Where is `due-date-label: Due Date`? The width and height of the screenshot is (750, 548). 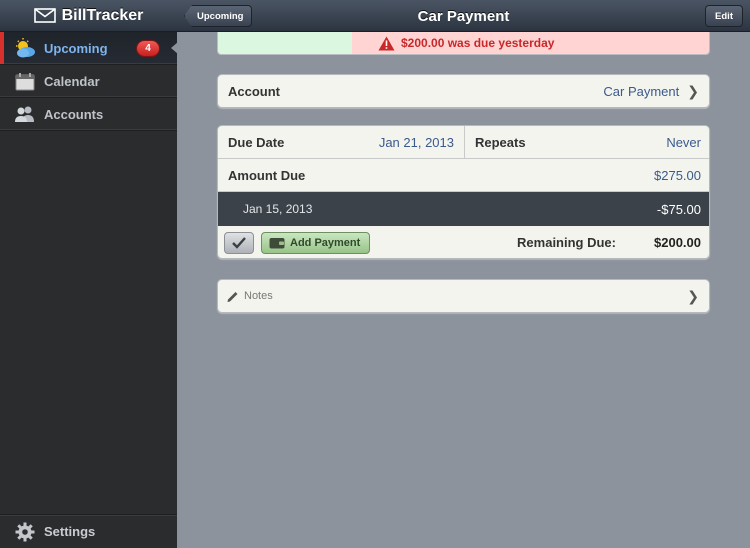 due-date-label: Due Date is located at coordinates (256, 142).